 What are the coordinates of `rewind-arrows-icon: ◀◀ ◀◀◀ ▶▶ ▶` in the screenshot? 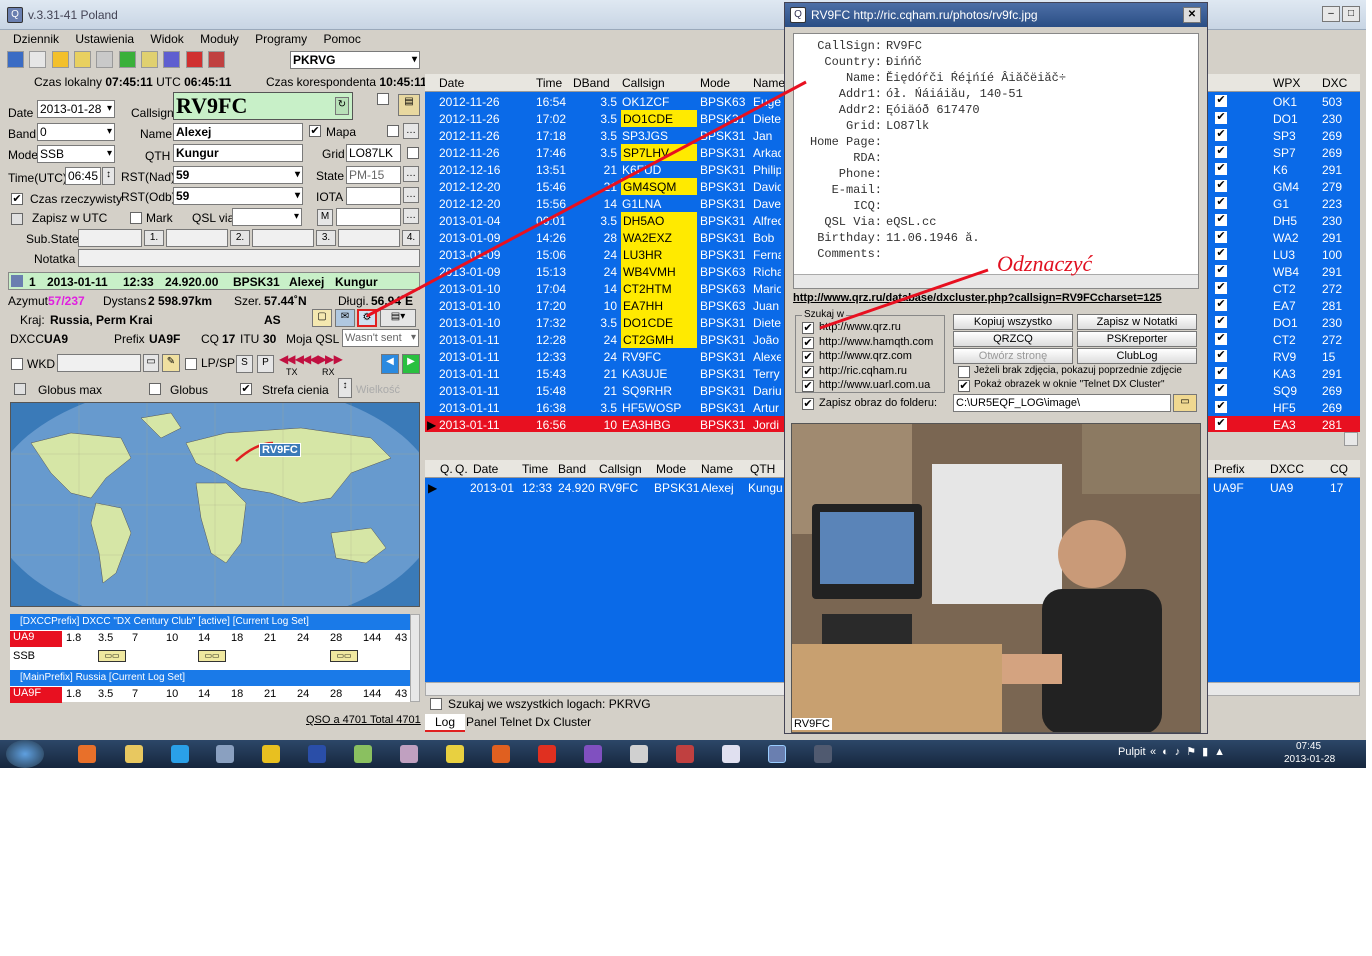 It's located at (311, 359).